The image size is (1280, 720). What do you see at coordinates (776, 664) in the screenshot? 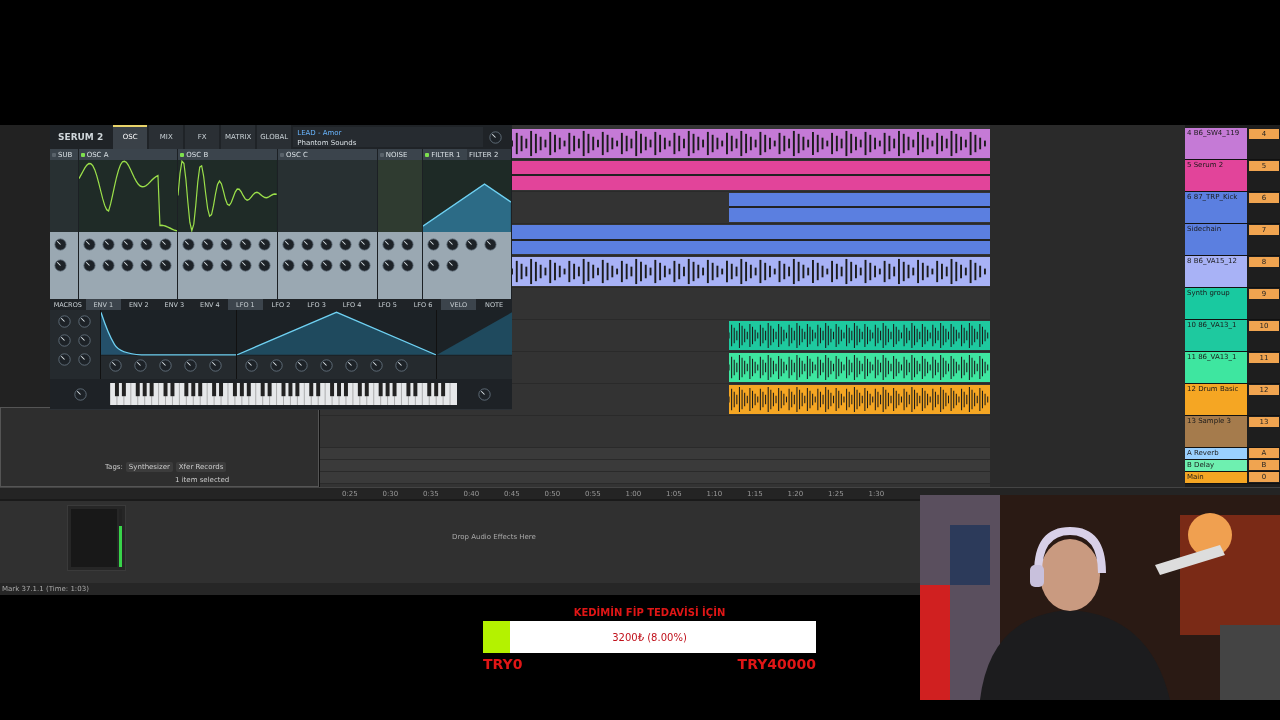
I see `goal-max: TRY40000` at bounding box center [776, 664].